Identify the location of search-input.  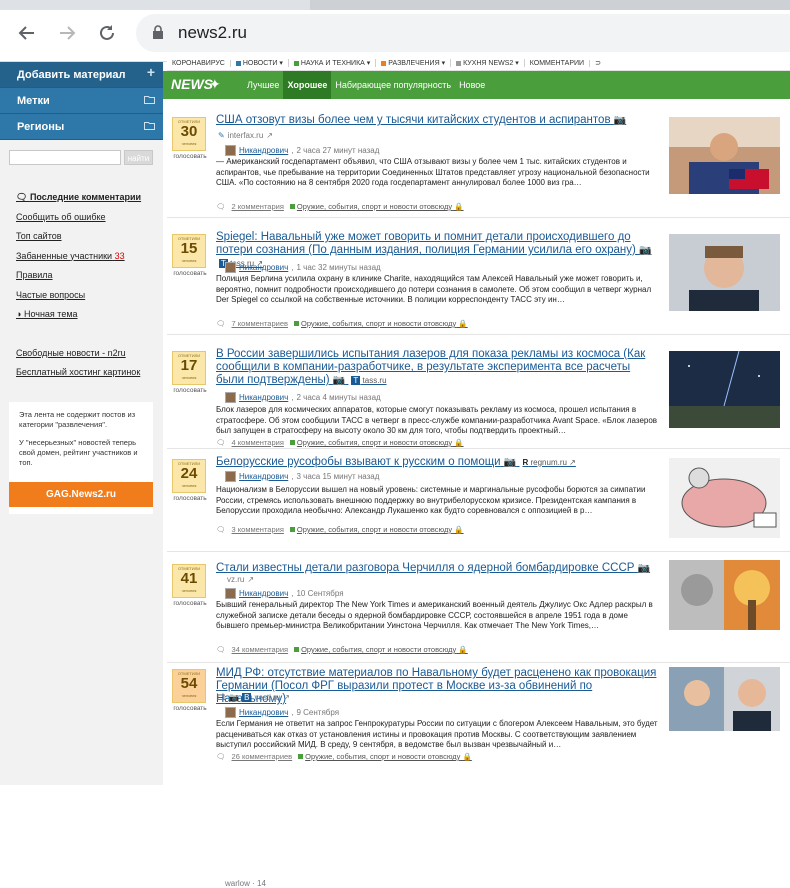
(65, 157).